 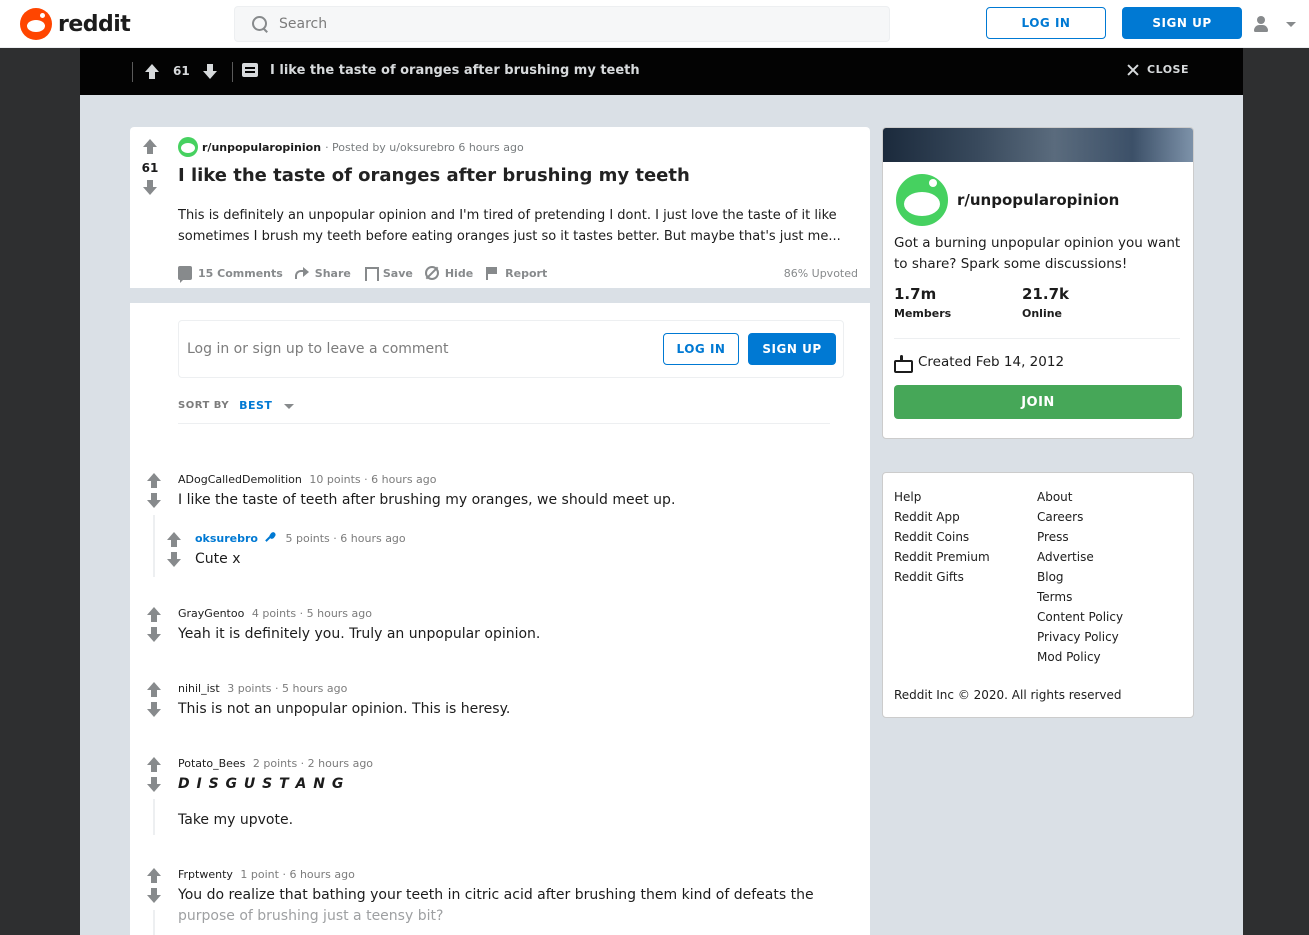 I want to click on top-header: reddit LOG IN SIGN UP, so click(x=654, y=24).